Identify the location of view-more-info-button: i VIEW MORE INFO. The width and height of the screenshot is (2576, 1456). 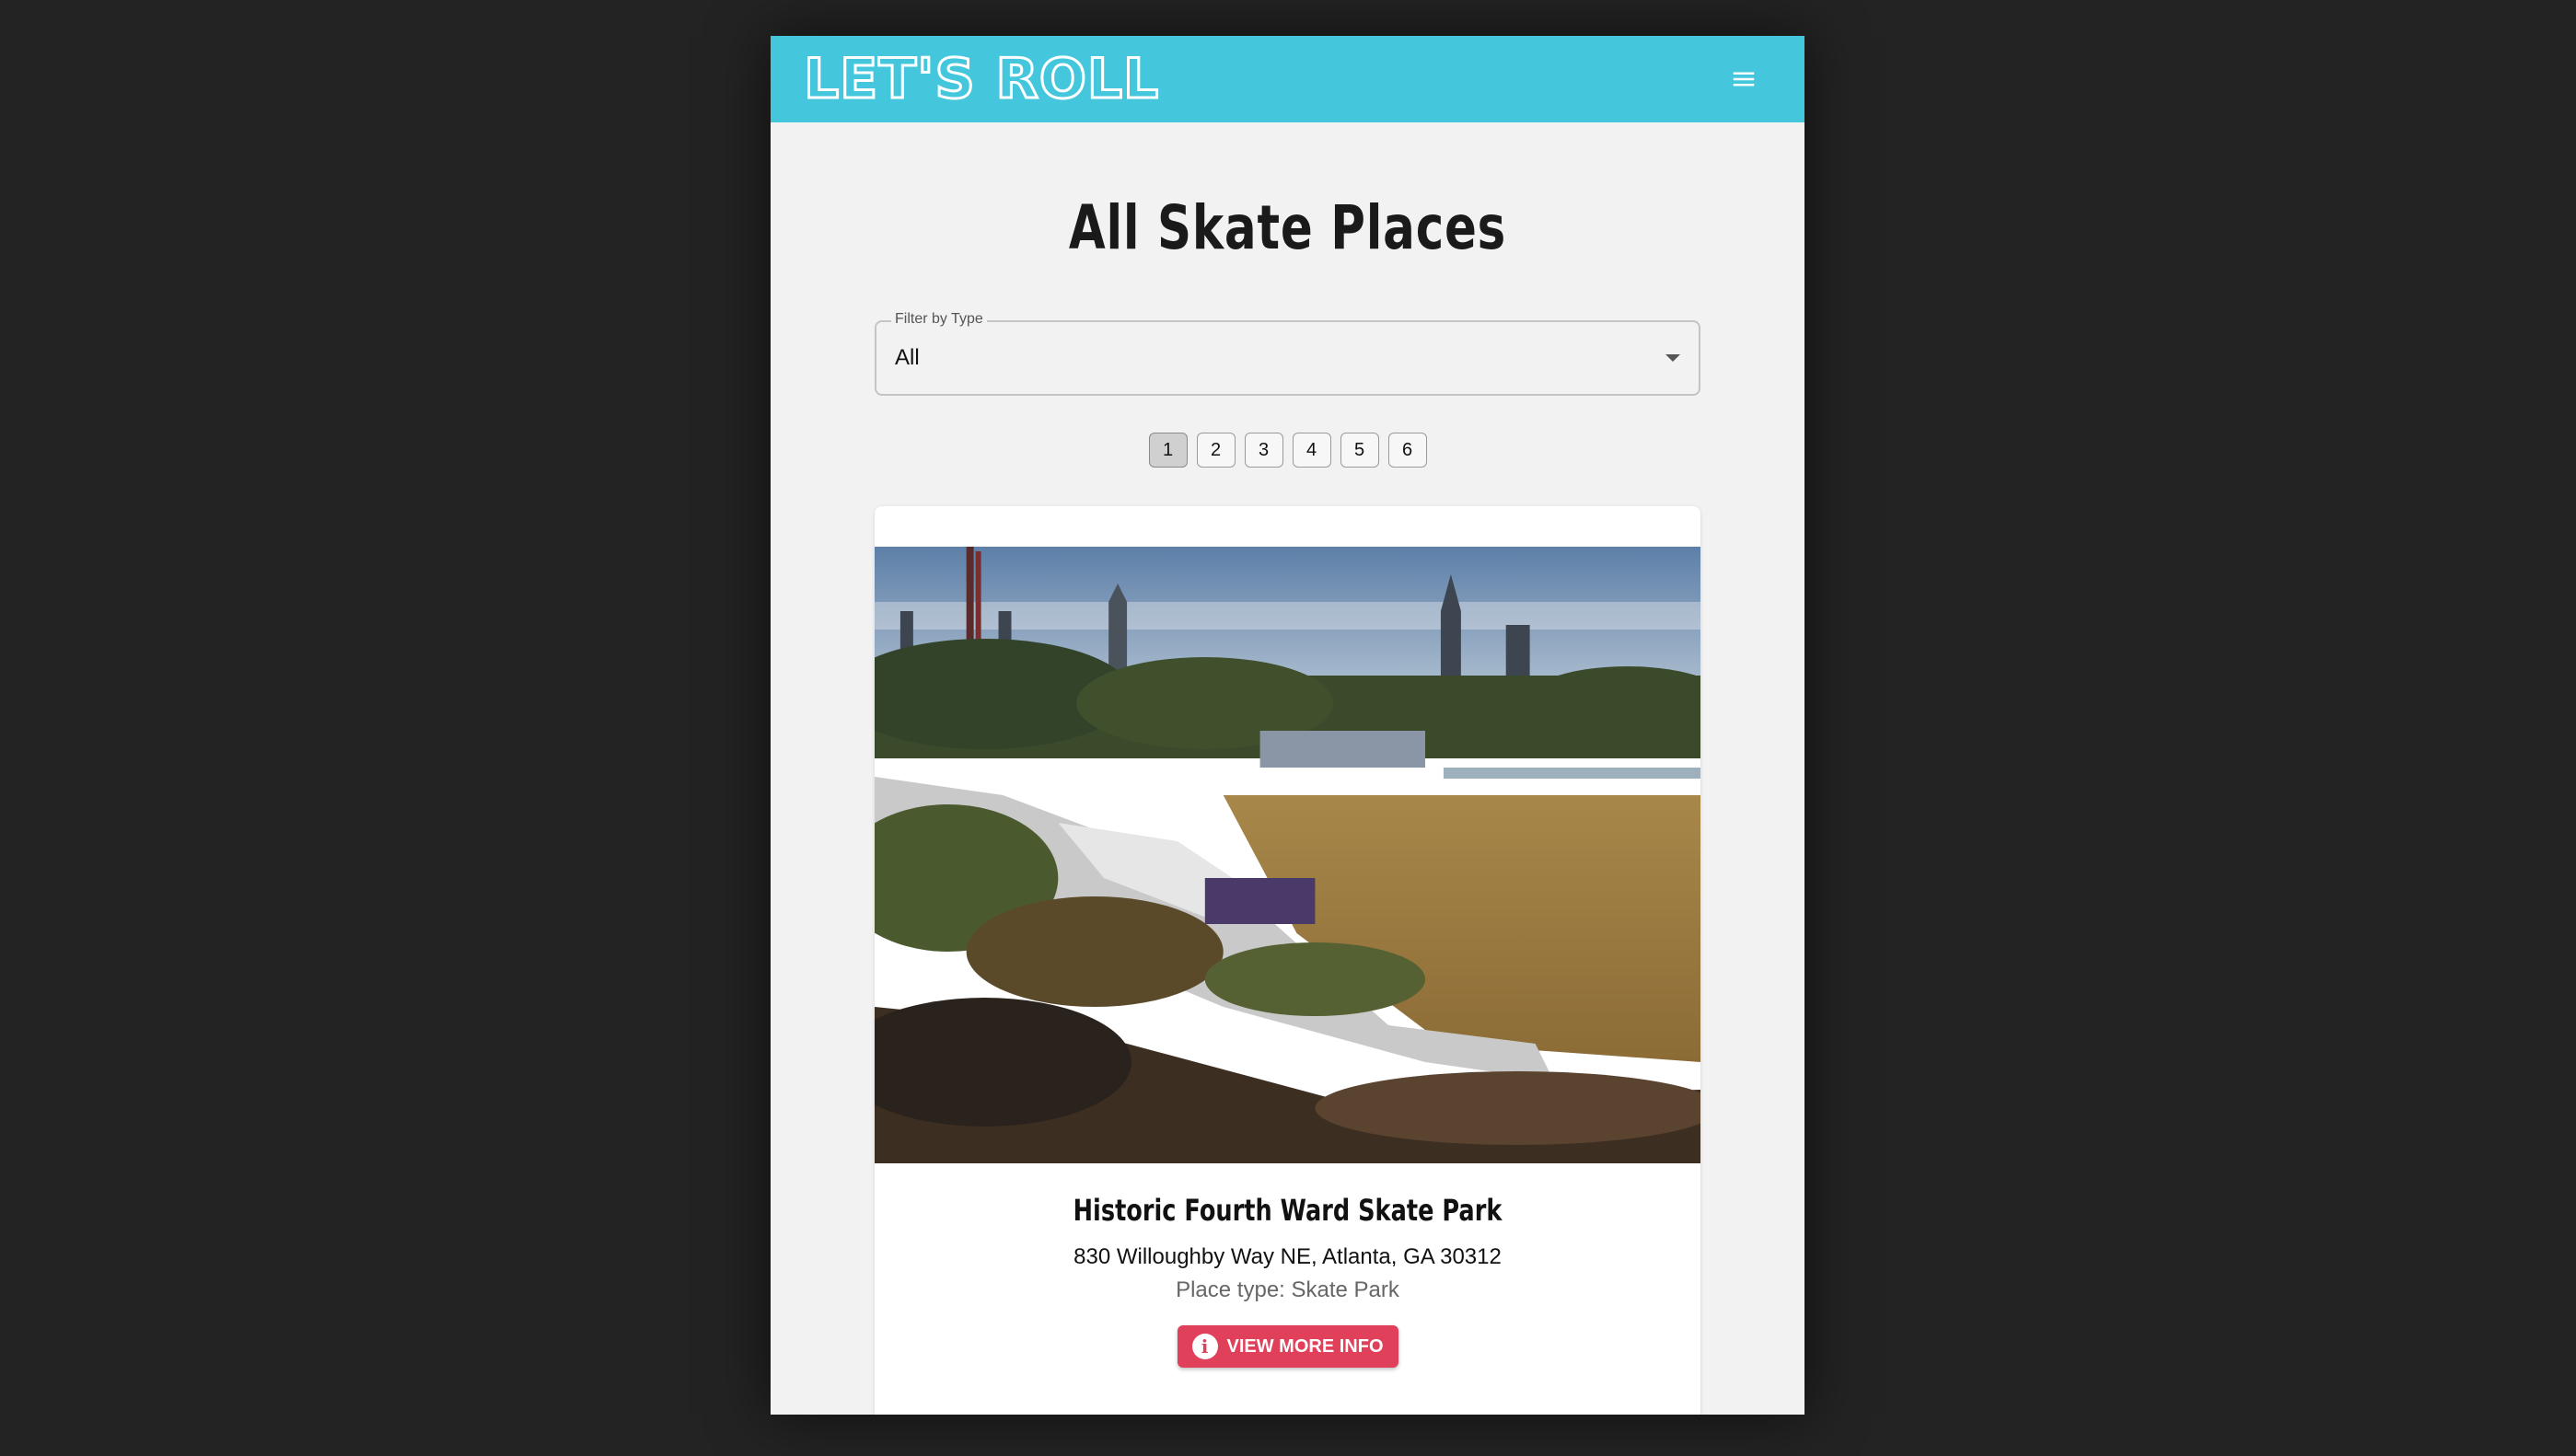
(1287, 1346).